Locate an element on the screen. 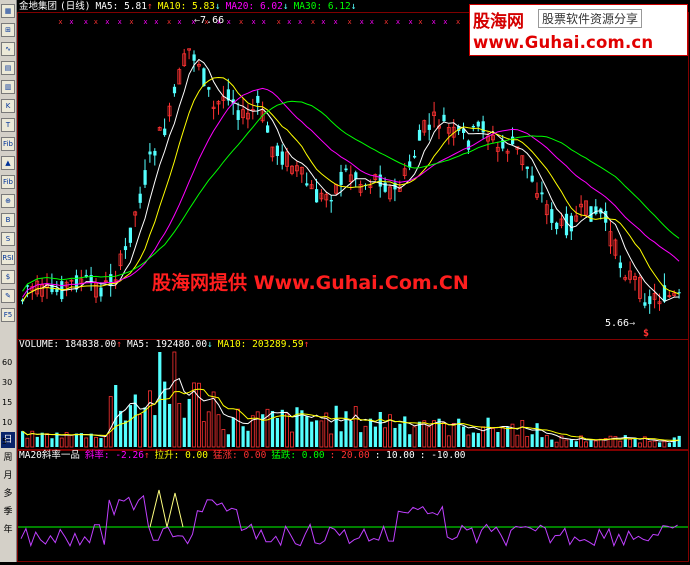  volume-axis-label: 5 is located at coordinates (5, 441).